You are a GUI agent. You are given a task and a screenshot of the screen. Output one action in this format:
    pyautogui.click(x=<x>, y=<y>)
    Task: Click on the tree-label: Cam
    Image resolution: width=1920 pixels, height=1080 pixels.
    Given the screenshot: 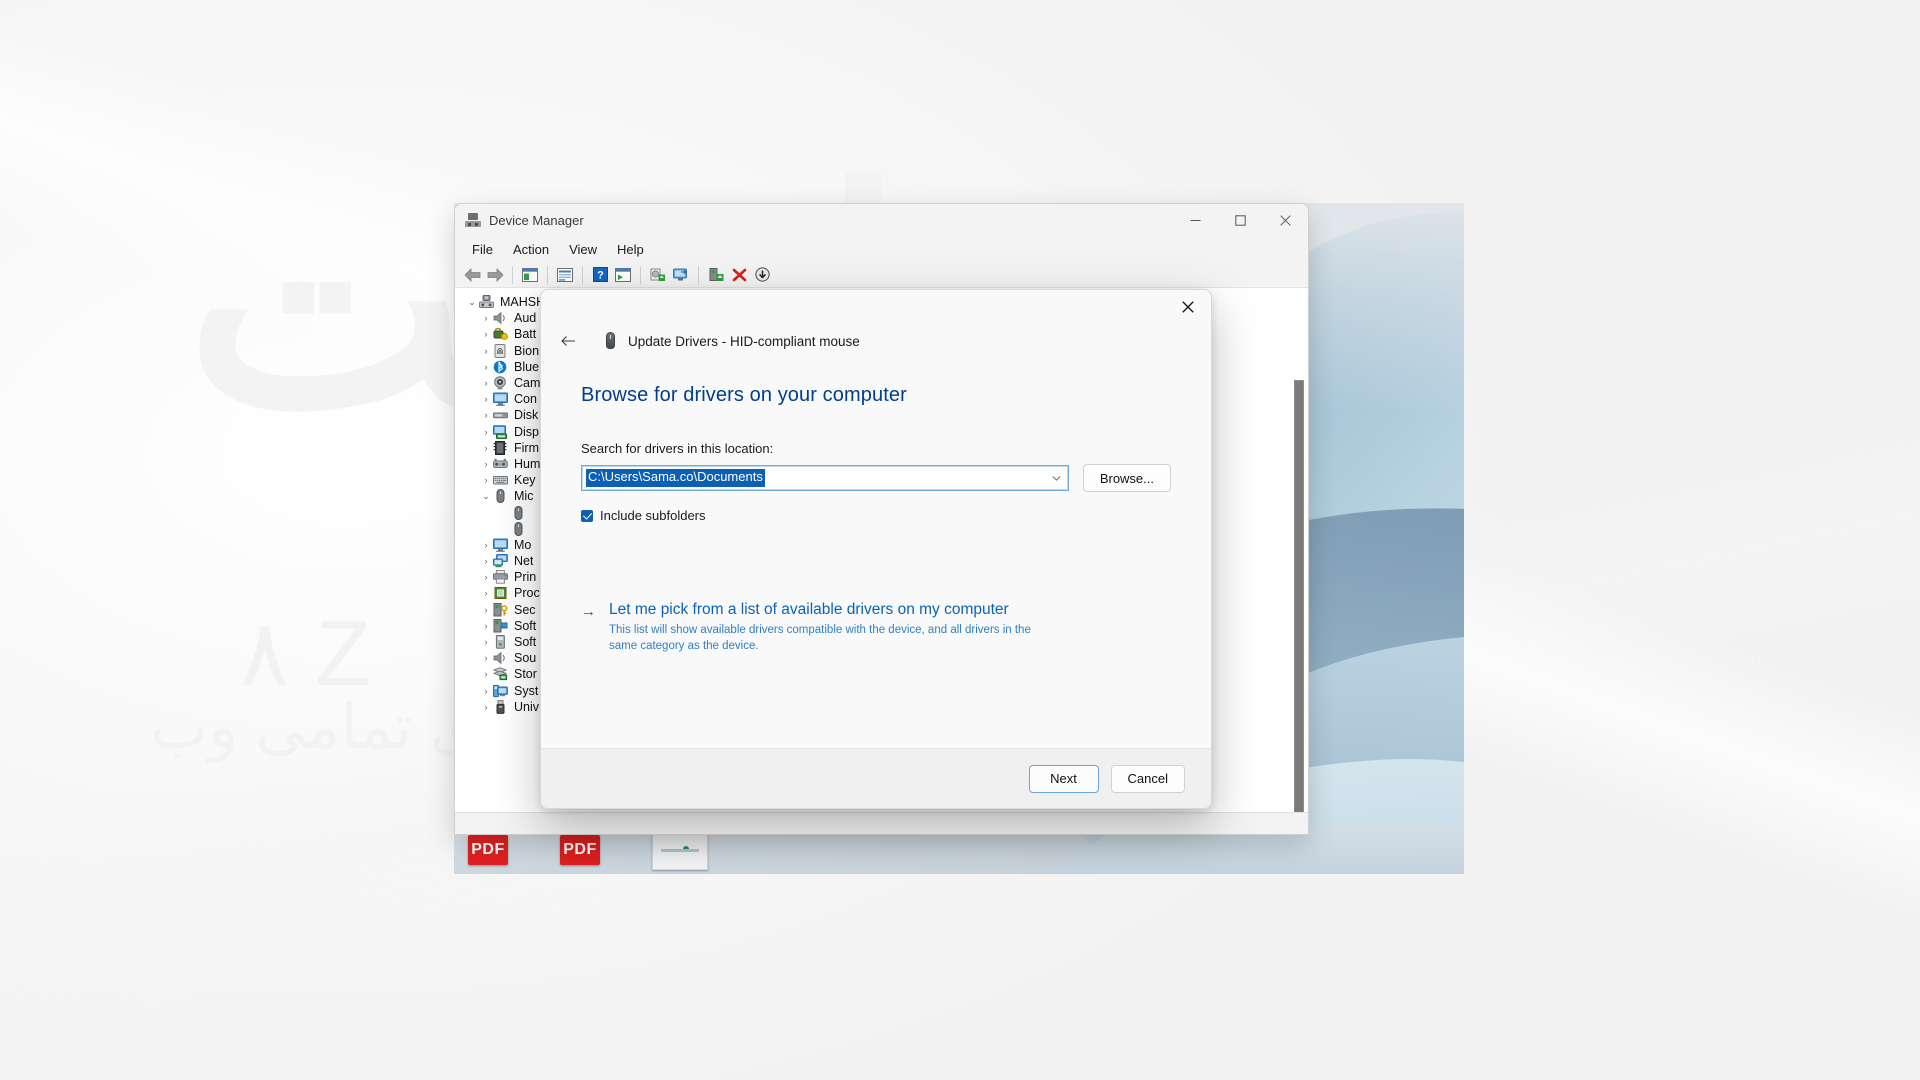 What is the action you would take?
    pyautogui.click(x=527, y=383)
    